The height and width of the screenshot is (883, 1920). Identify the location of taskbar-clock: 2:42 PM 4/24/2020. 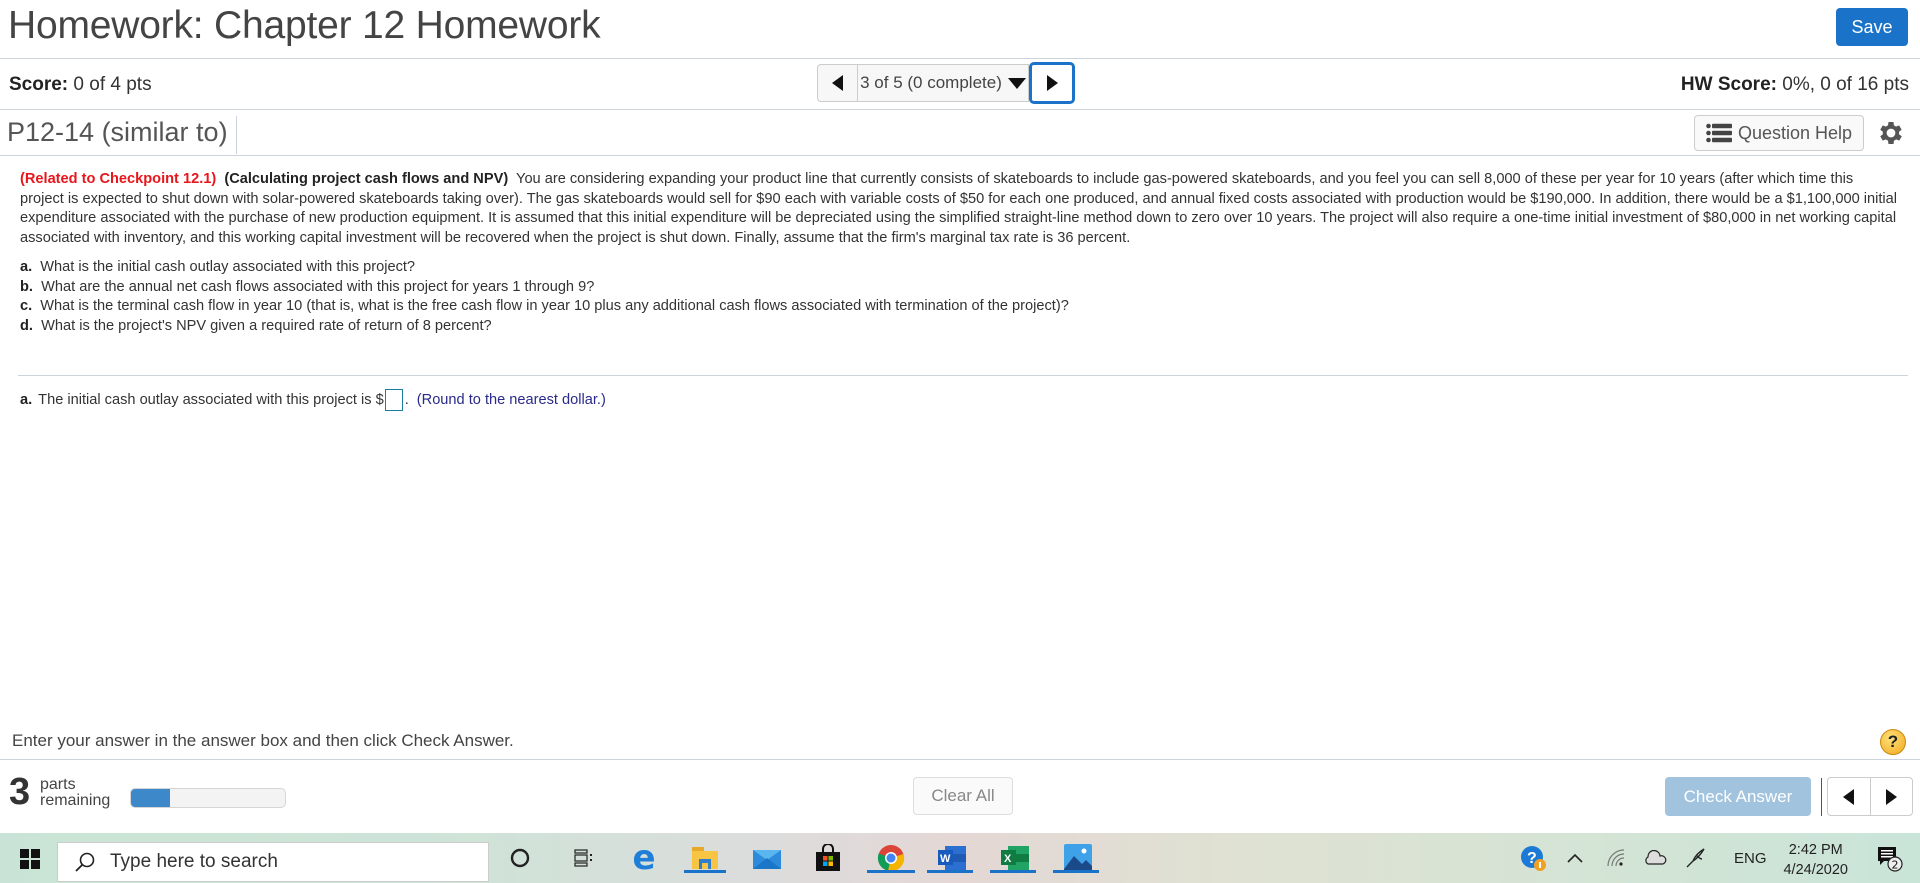
(1815, 860).